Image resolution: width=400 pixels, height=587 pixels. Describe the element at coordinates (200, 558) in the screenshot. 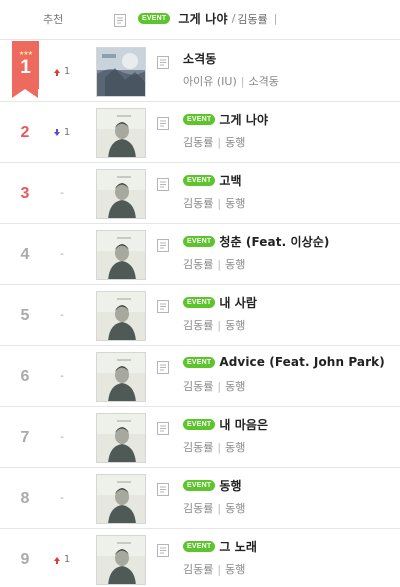

I see `chart-row: 9 1 EVENT 그 노래김동률 | 동행` at that location.